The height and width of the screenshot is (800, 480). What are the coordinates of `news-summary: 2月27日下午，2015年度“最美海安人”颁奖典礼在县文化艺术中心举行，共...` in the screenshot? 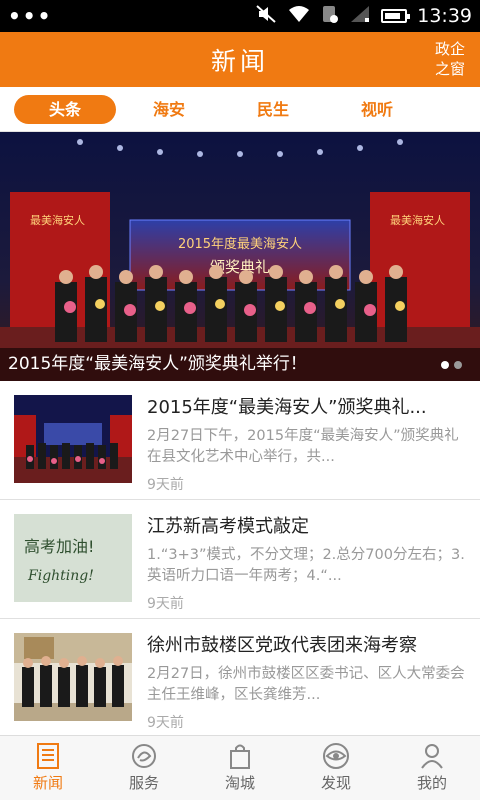 It's located at (303, 446).